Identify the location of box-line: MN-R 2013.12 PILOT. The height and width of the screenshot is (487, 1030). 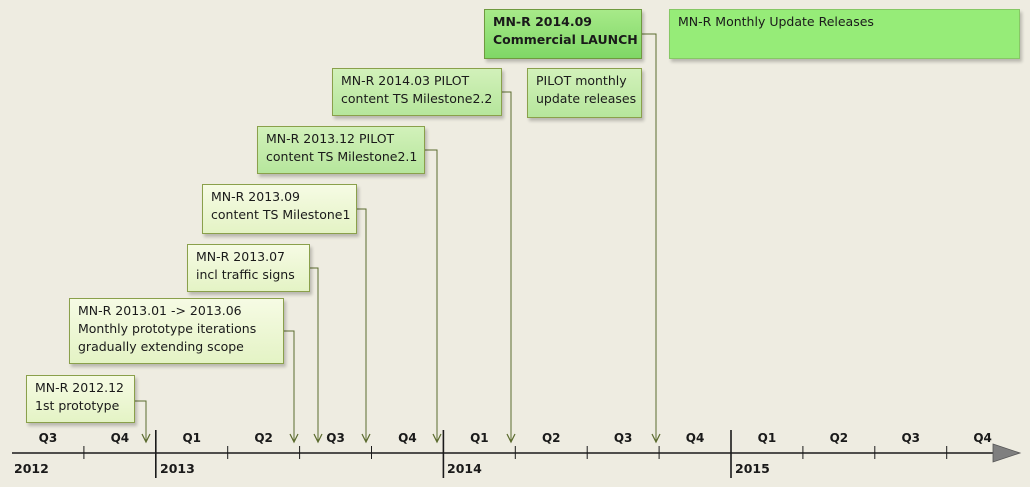
(330, 138).